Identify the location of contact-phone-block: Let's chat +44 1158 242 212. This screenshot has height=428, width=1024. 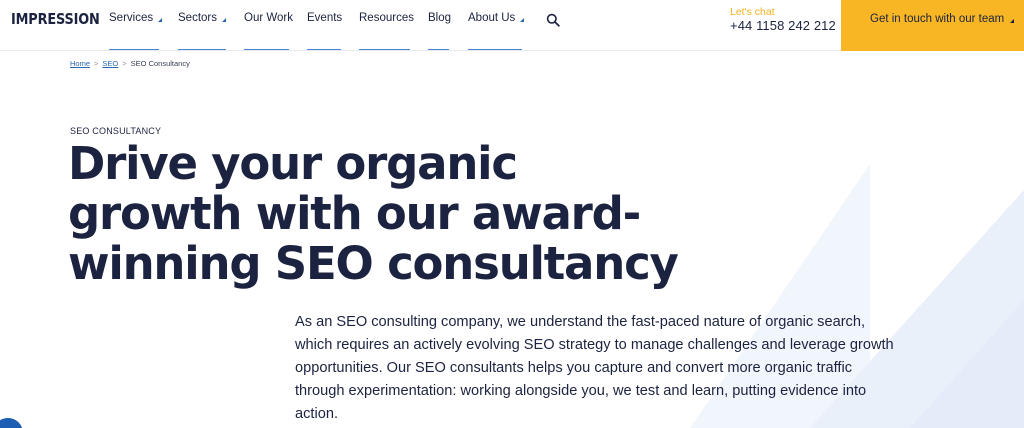
(783, 20).